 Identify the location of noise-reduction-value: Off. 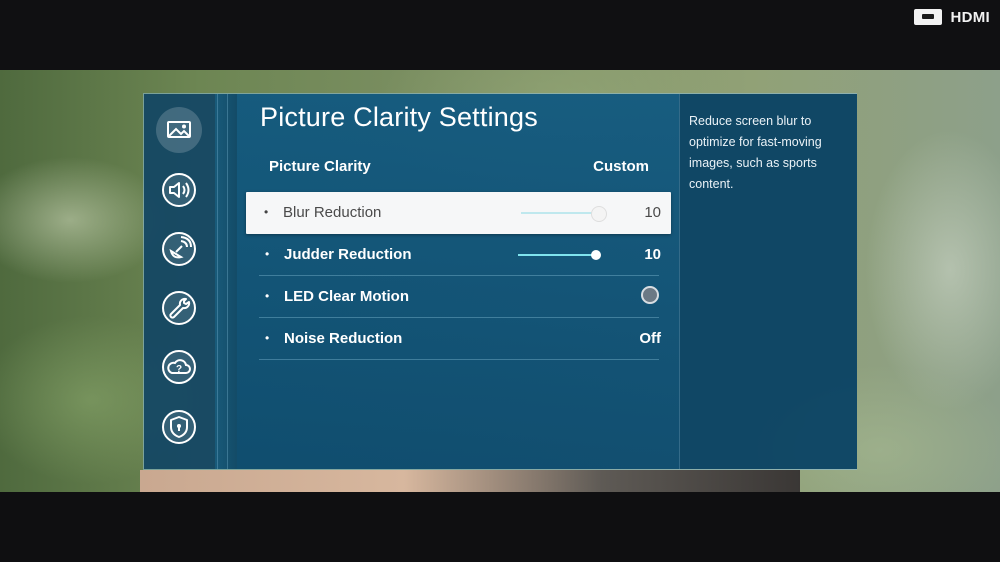
(650, 338).